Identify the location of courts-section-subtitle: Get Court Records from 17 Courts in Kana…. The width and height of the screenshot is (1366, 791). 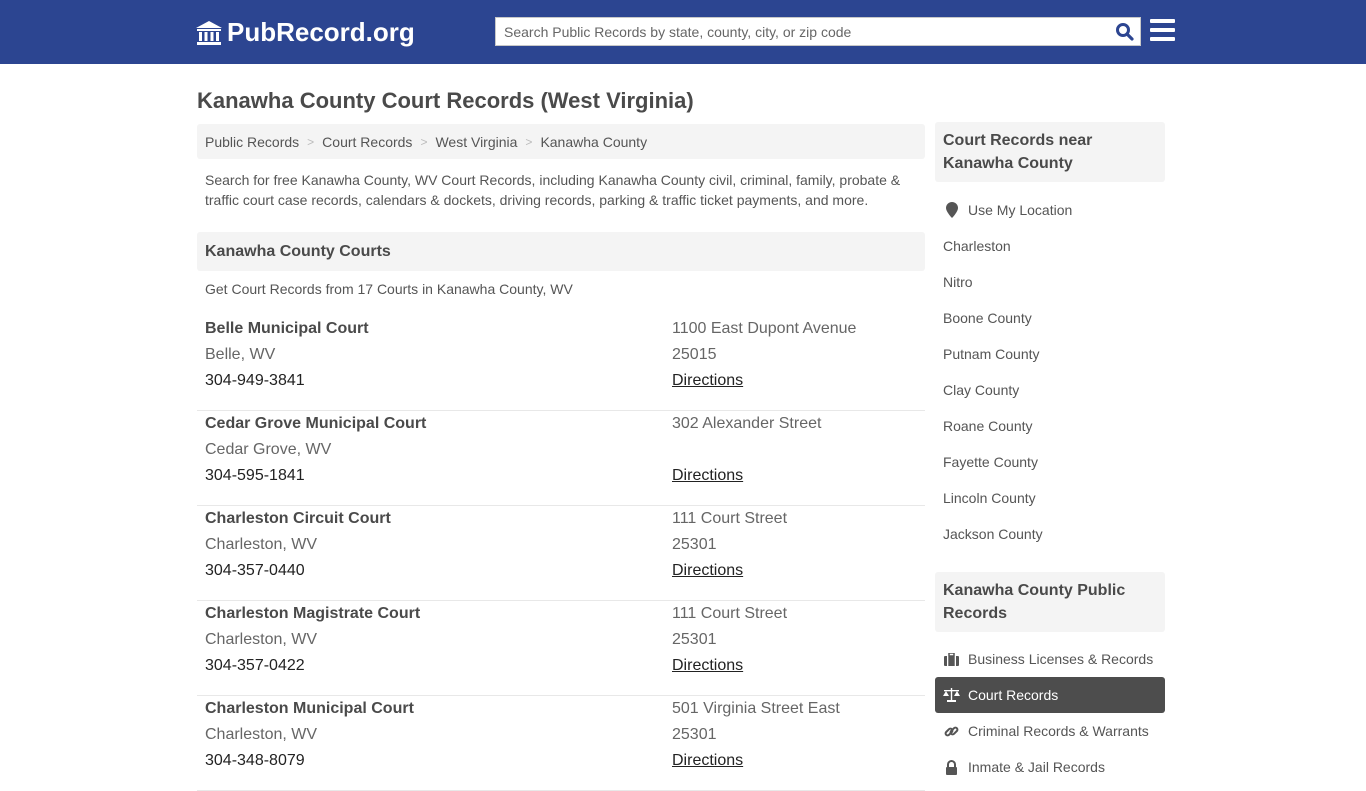
(389, 289).